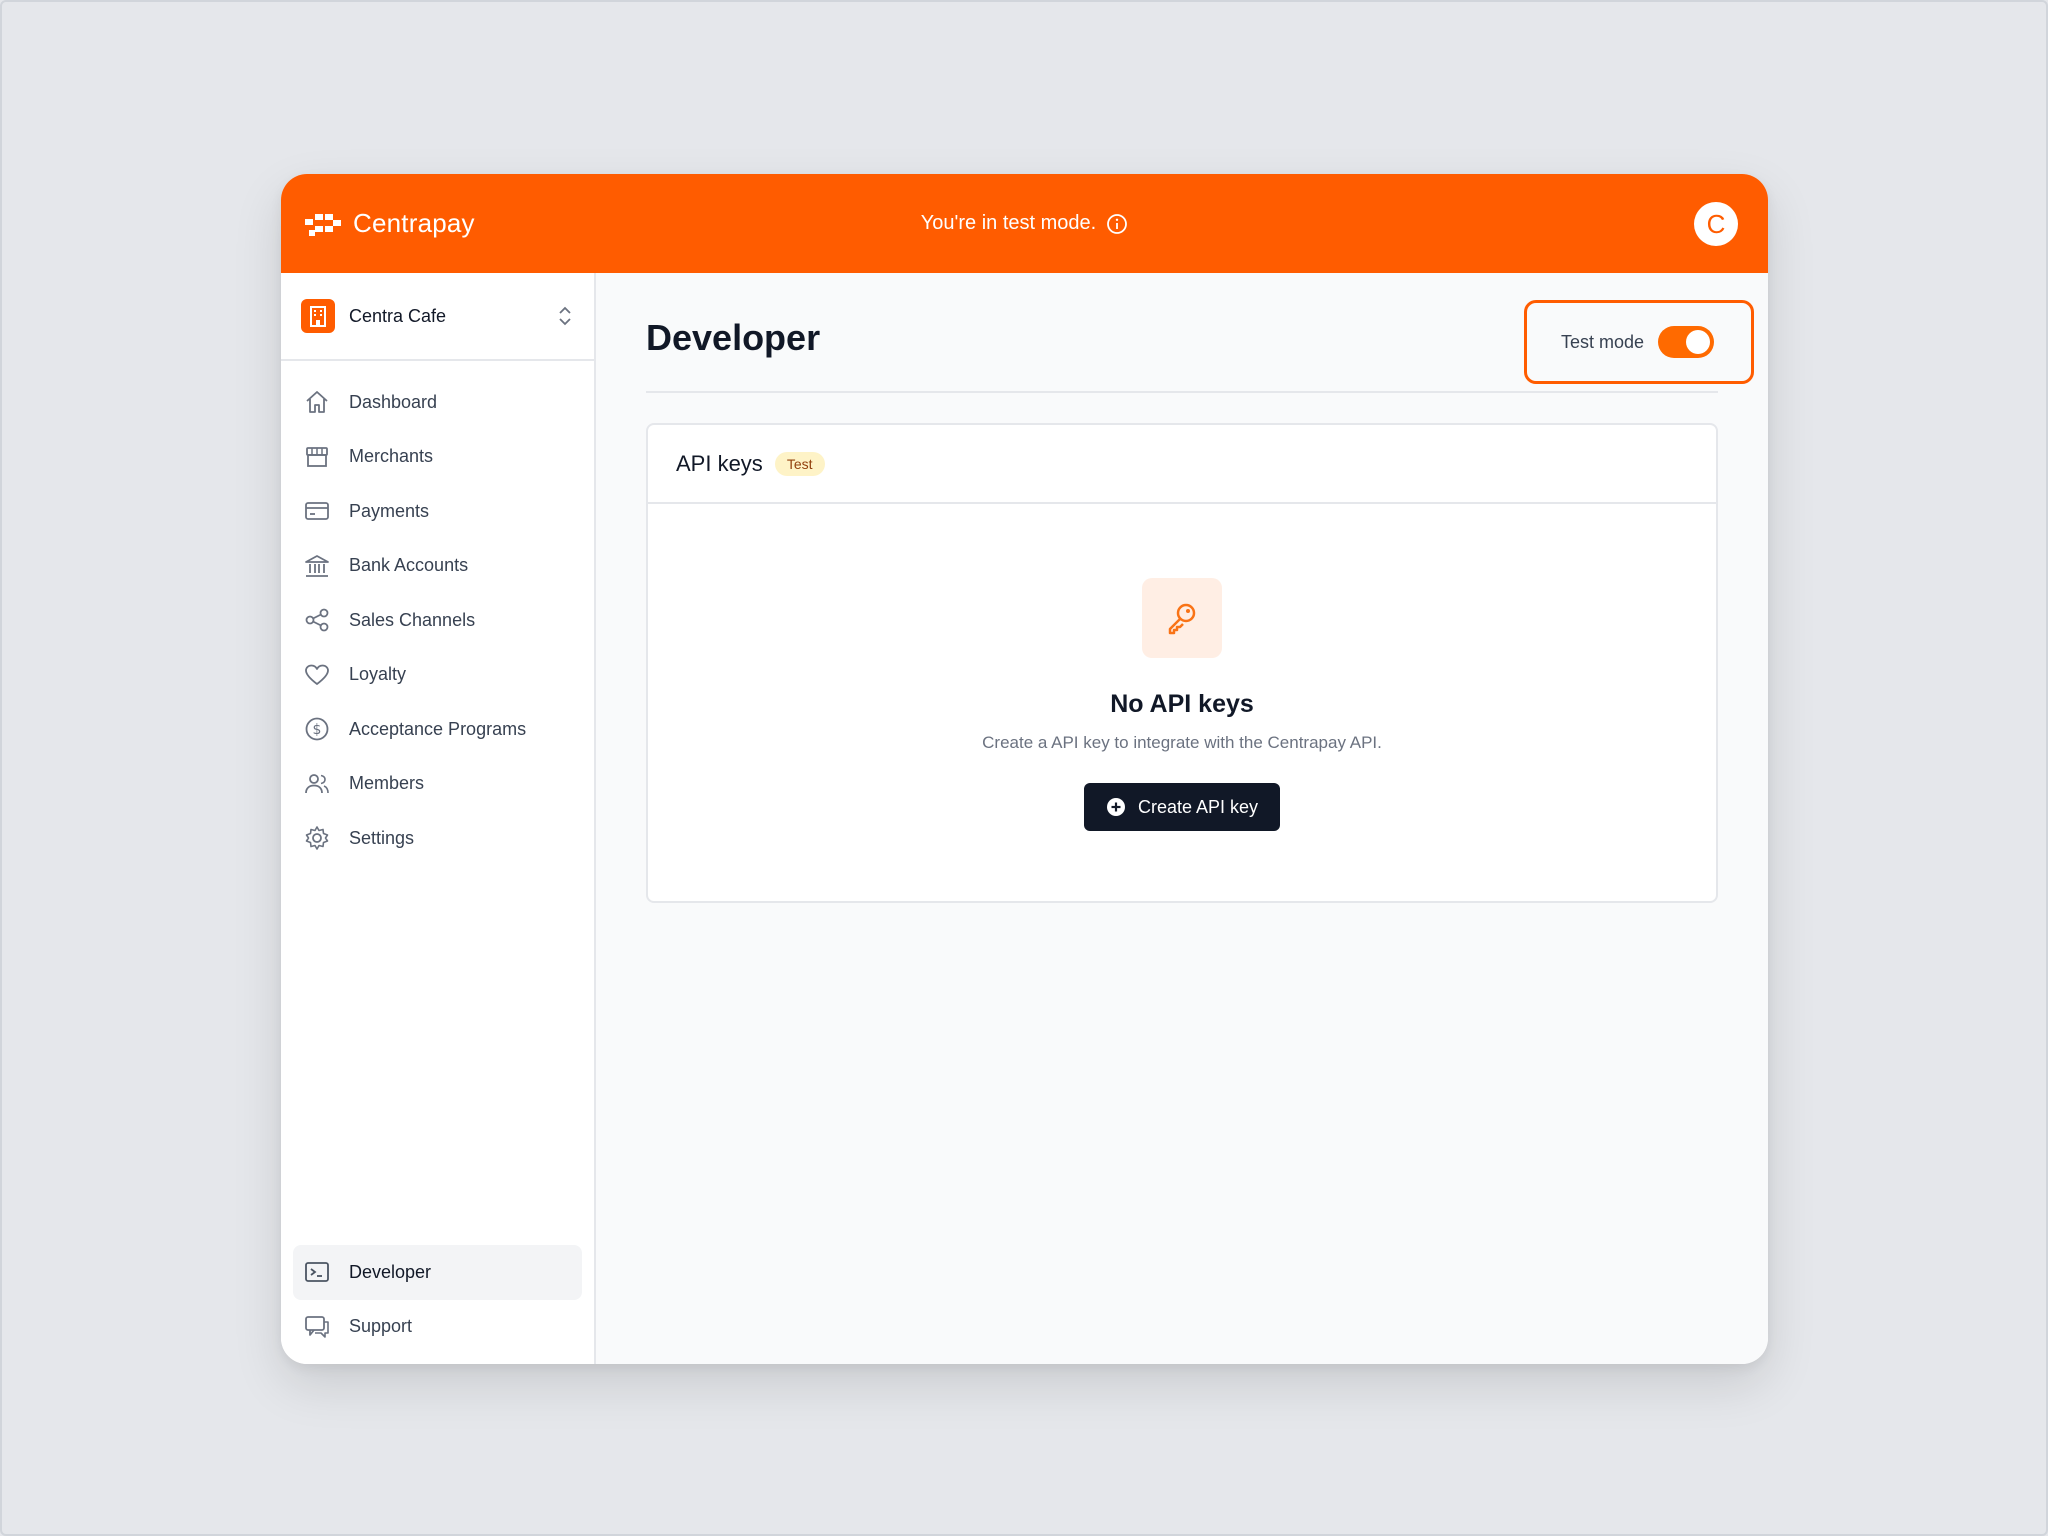 The image size is (2048, 1536). I want to click on users-icon, so click(317, 783).